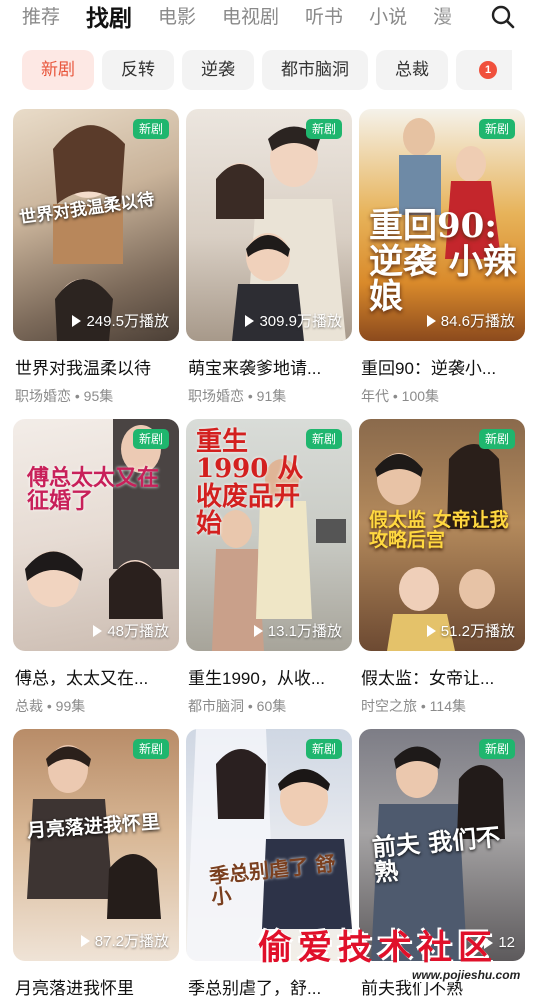 This screenshot has height=1000, width=537. I want to click on watermark: 偷爱技术社区 www.pojieshu.com, so click(393, 956).